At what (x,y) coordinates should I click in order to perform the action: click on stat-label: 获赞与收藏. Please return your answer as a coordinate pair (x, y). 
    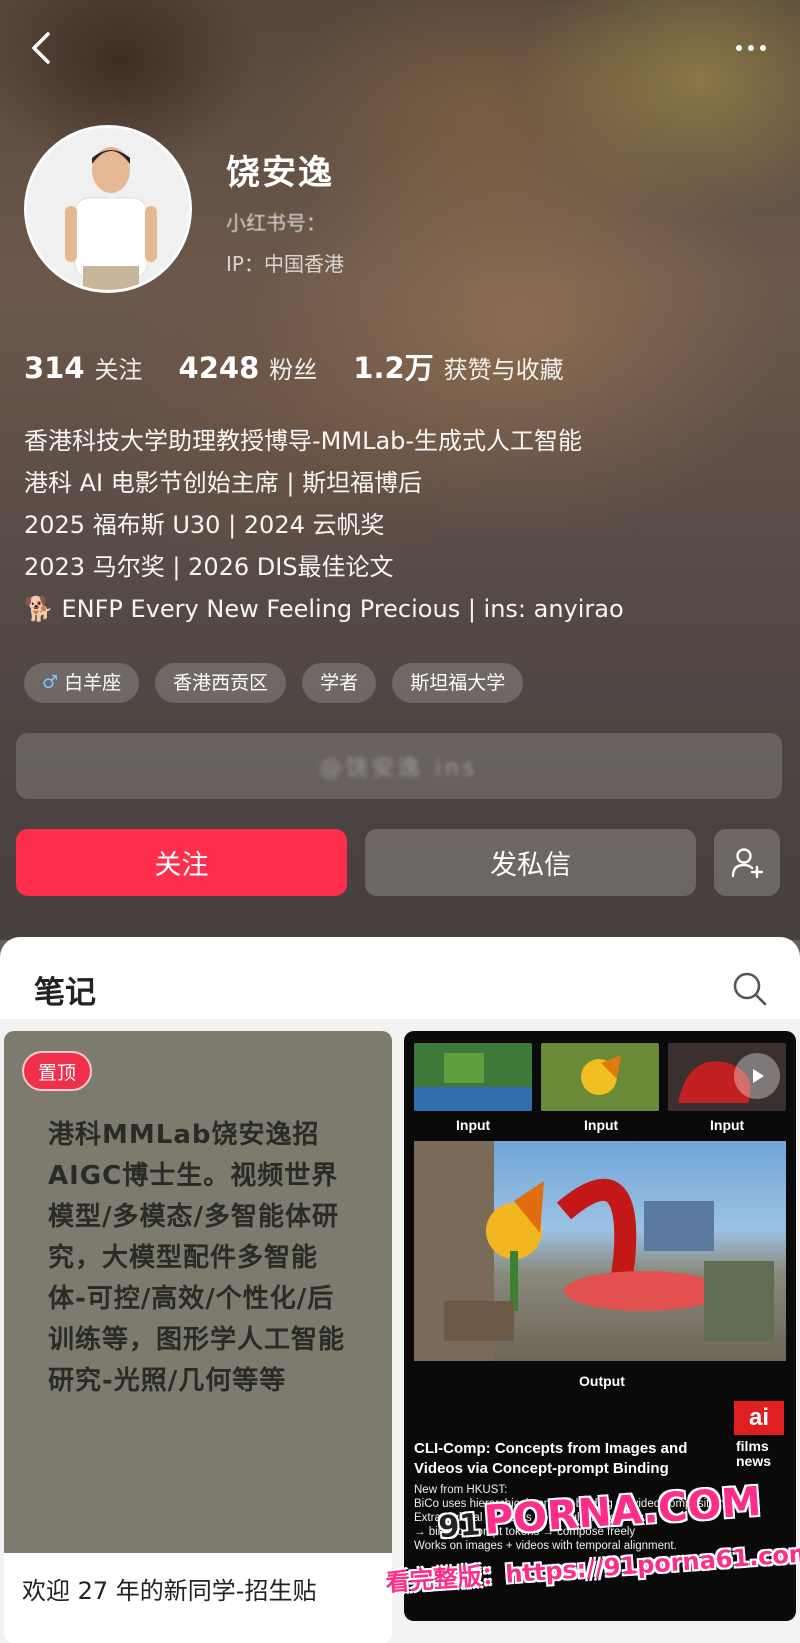
    Looking at the image, I should click on (503, 370).